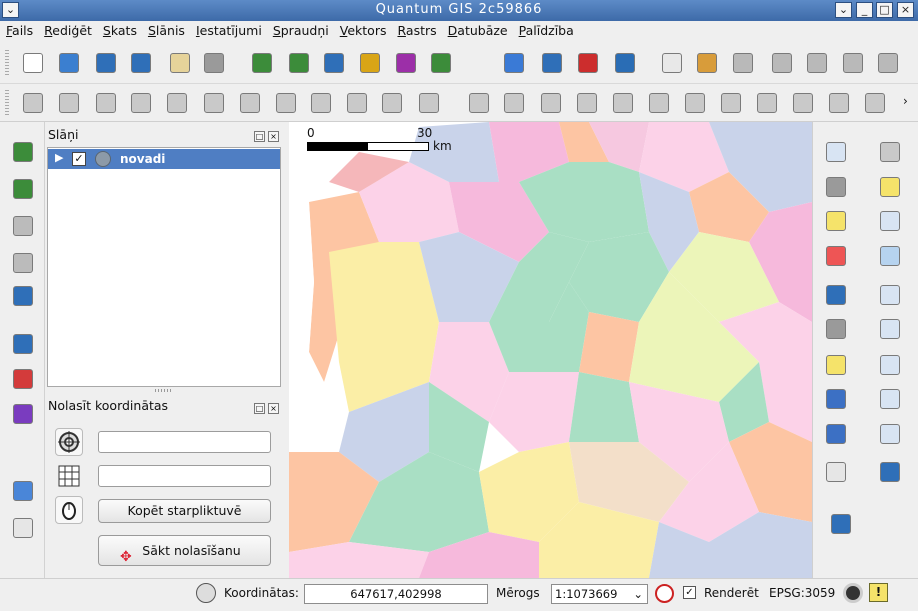  Describe the element at coordinates (659, 103) in the screenshot. I see `delete-ring-icon` at that location.